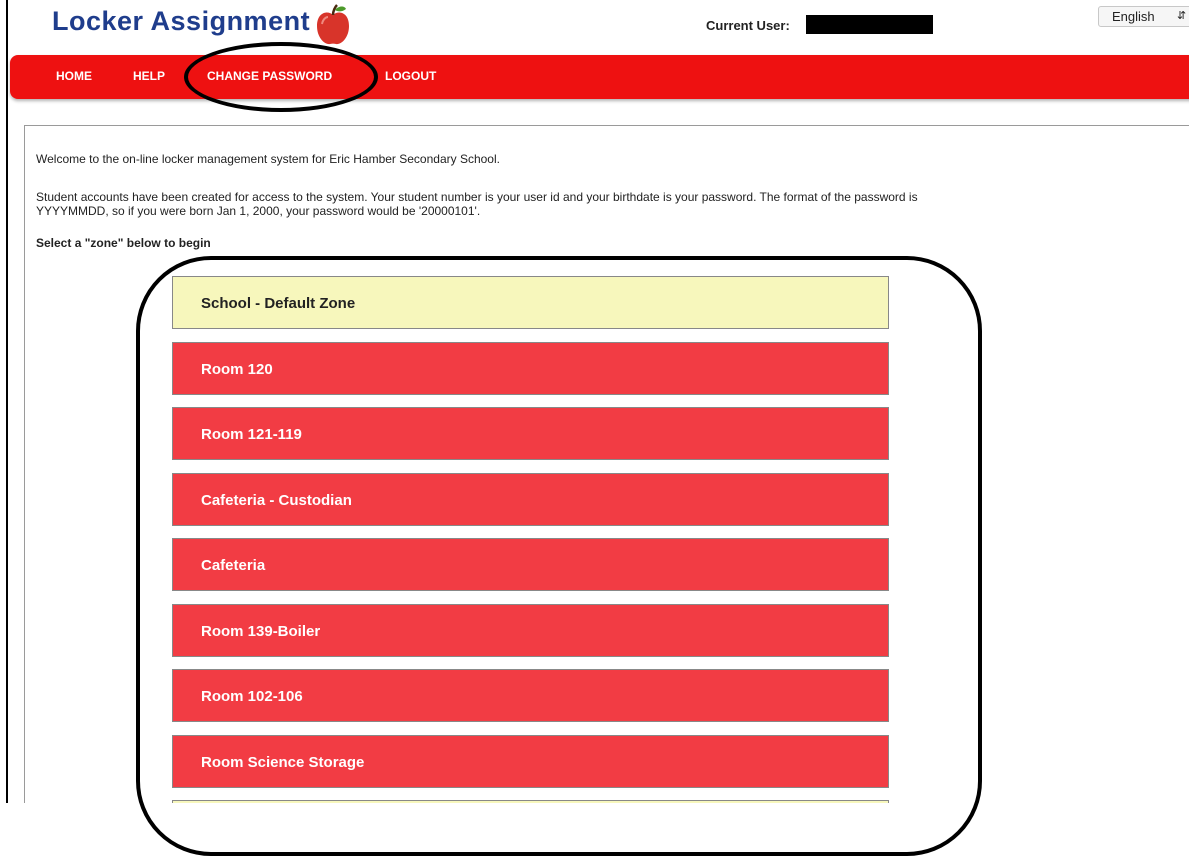 This screenshot has height=859, width=1189. What do you see at coordinates (530, 630) in the screenshot?
I see `zone-room-139-boiler: Room 139-Boiler` at bounding box center [530, 630].